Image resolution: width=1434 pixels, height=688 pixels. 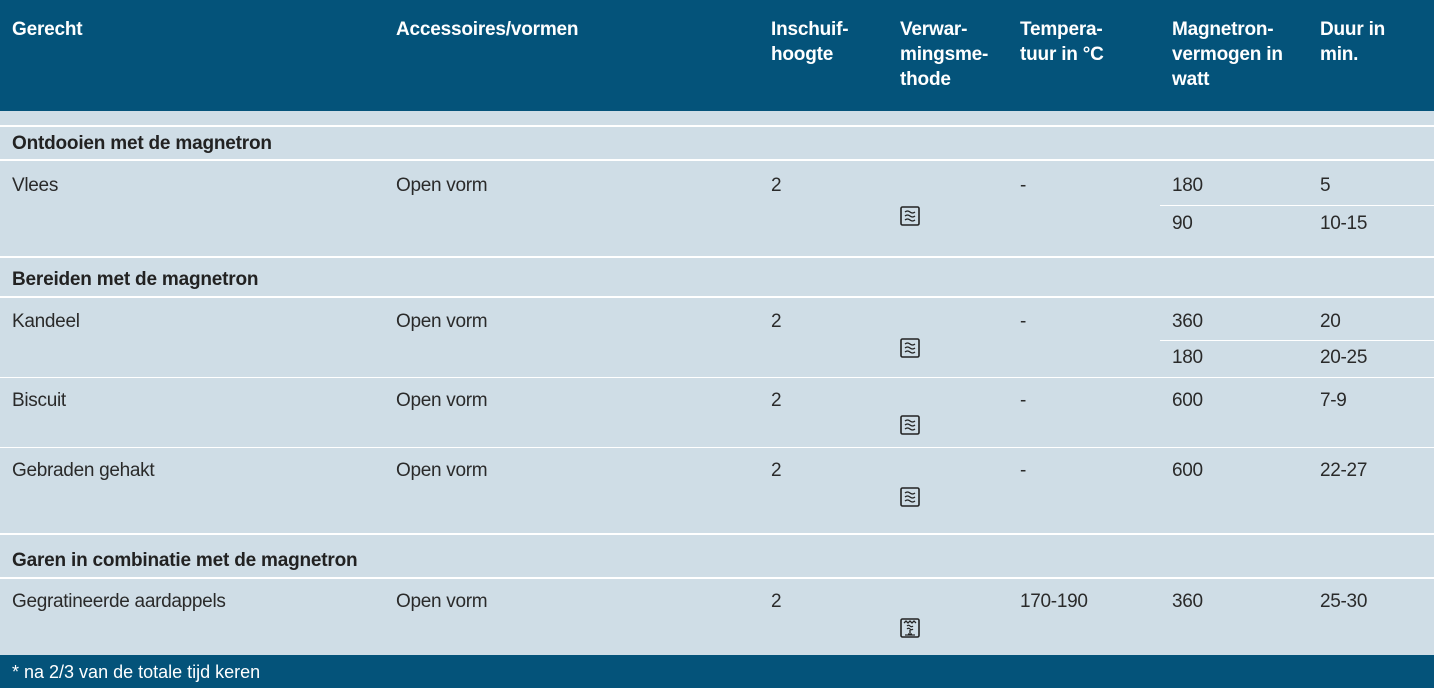 I want to click on header-magnetron-line-3: watt, so click(x=1191, y=79).